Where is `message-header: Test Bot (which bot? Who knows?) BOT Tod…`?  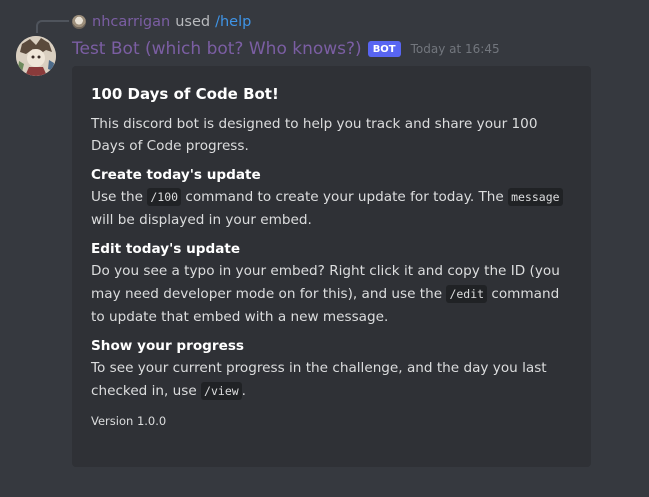
message-header: Test Bot (which bot? Who knows?) BOT Tod… is located at coordinates (286, 49).